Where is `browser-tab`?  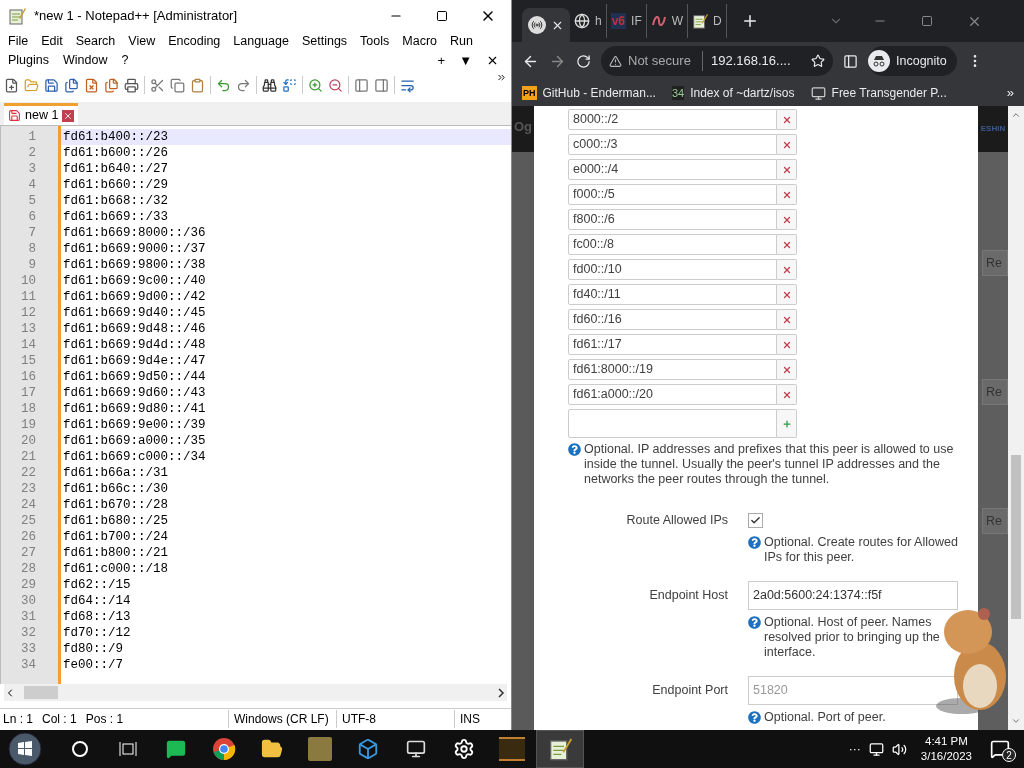 browser-tab is located at coordinates (546, 25).